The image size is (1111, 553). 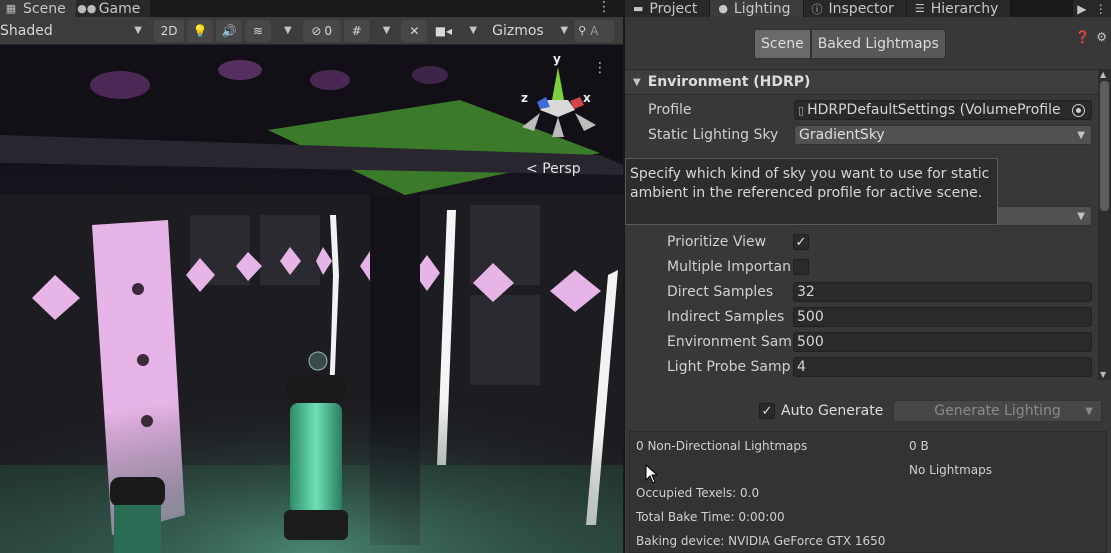 What do you see at coordinates (1104, 224) in the screenshot?
I see `settings-scrollbar: ▲ ▼` at bounding box center [1104, 224].